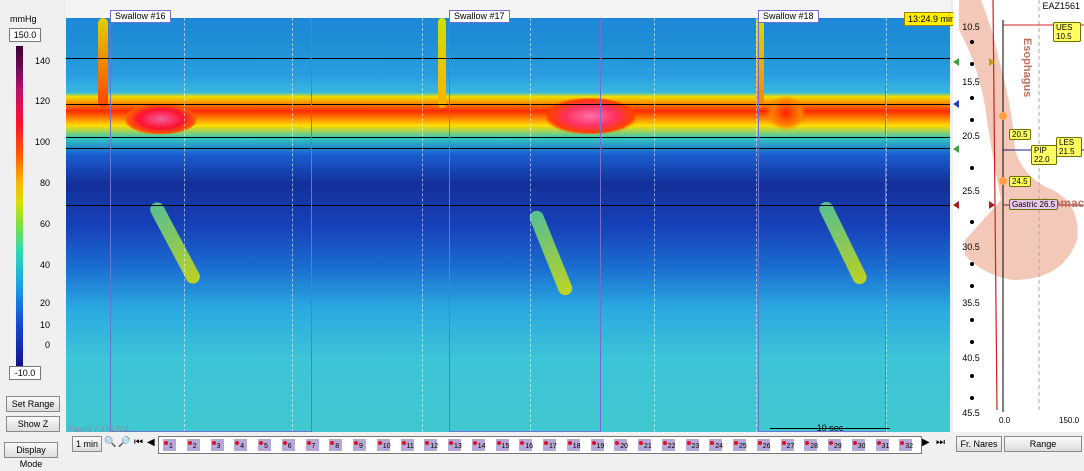  I want to click on zoom-duration-button: 1 min, so click(87, 444).